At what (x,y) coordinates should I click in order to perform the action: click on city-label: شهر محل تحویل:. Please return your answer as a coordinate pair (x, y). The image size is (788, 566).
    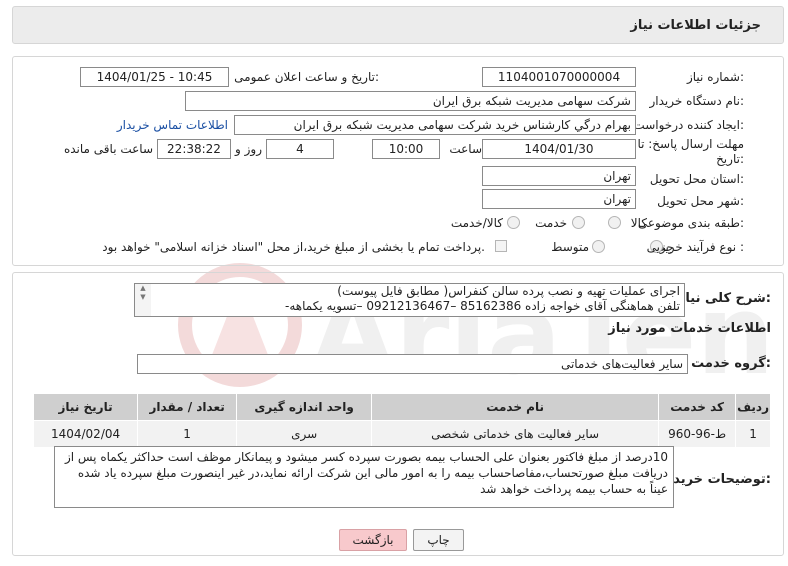
    Looking at the image, I should click on (700, 201).